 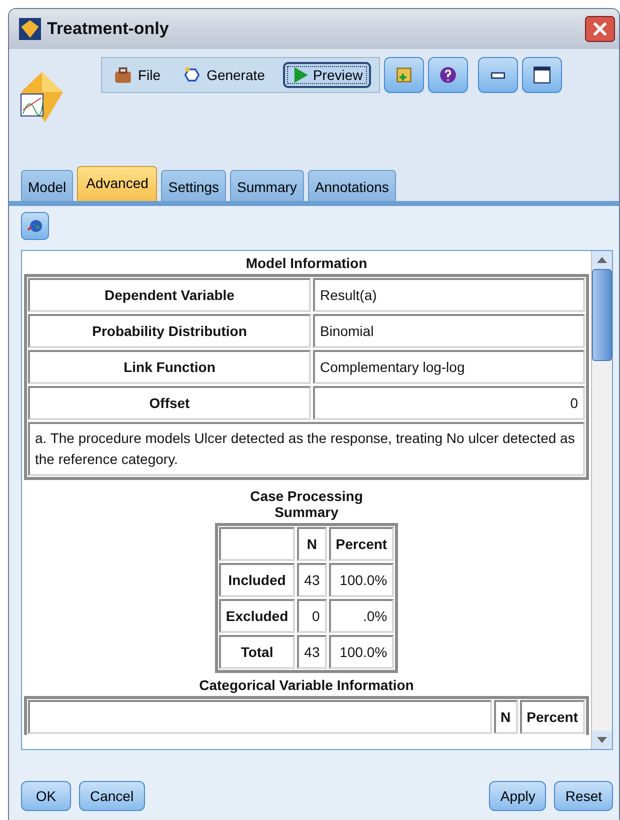 I want to click on down-arrow-icon, so click(x=602, y=740).